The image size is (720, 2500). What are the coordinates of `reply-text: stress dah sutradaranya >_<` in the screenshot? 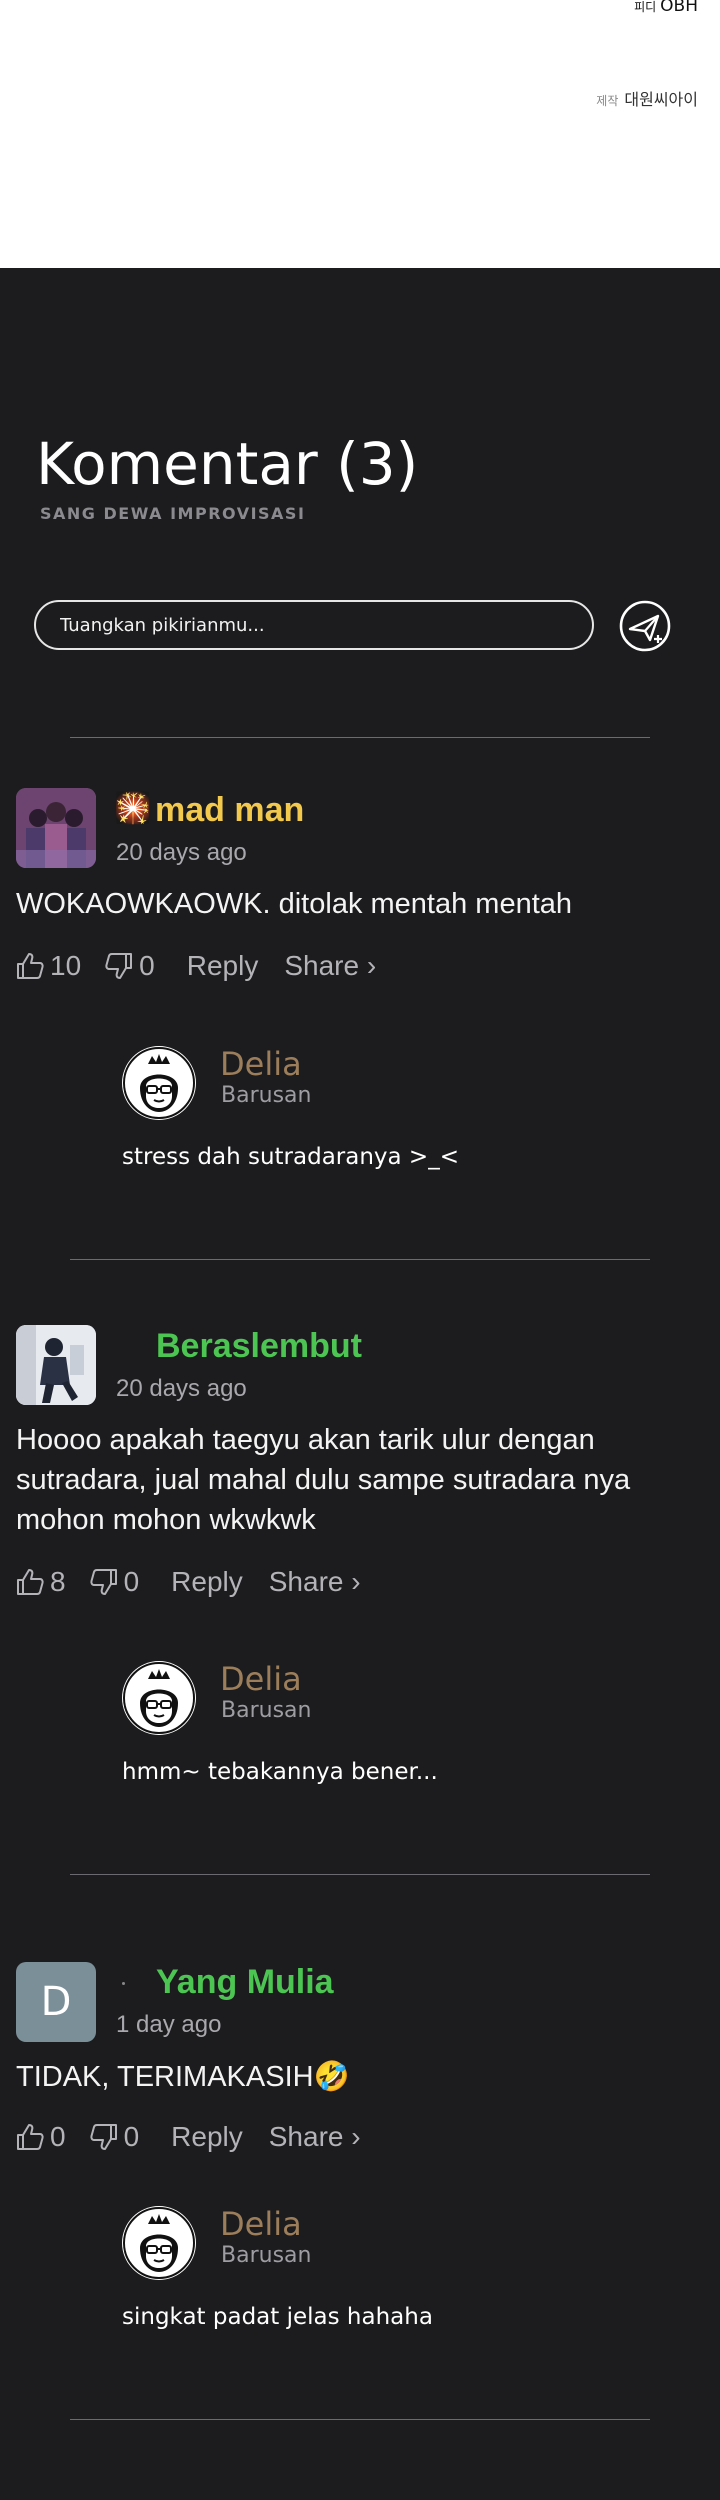 It's located at (290, 1157).